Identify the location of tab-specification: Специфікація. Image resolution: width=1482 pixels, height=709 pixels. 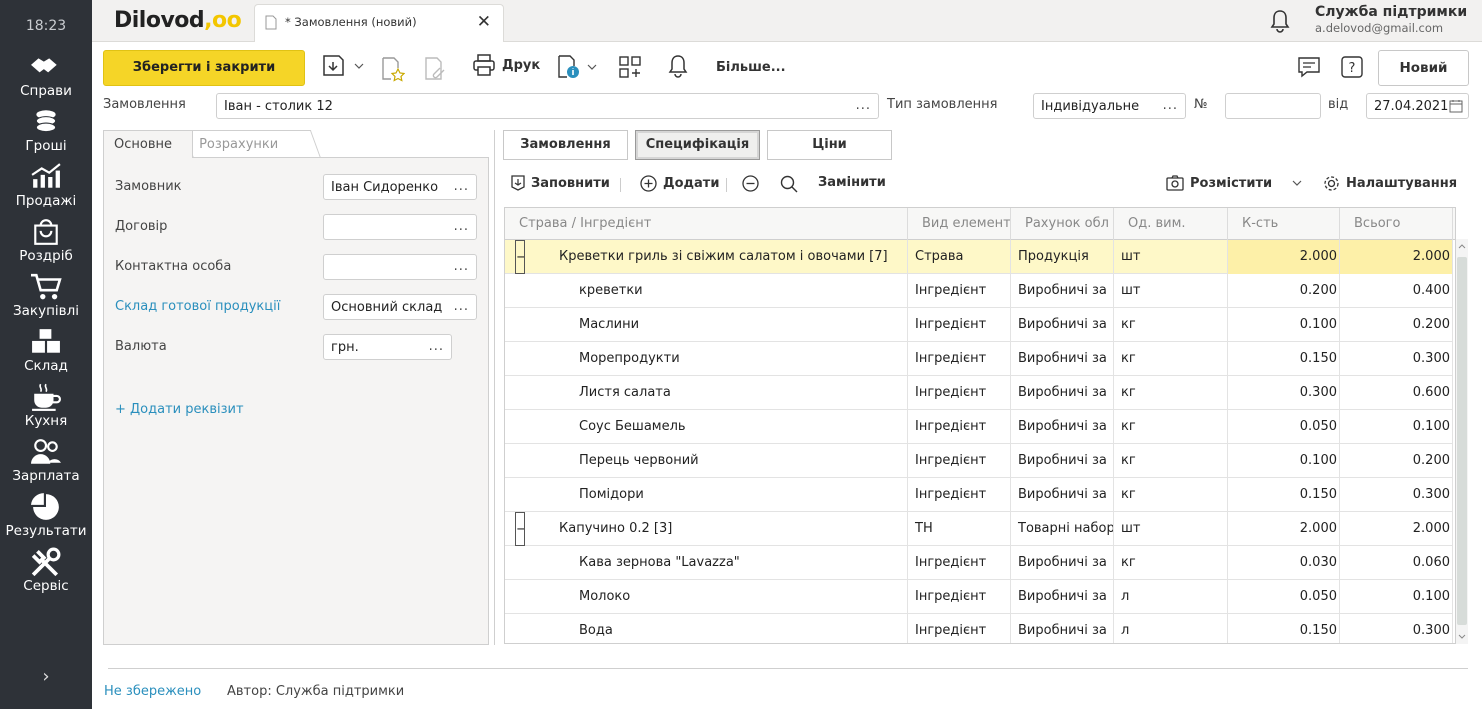
(697, 145).